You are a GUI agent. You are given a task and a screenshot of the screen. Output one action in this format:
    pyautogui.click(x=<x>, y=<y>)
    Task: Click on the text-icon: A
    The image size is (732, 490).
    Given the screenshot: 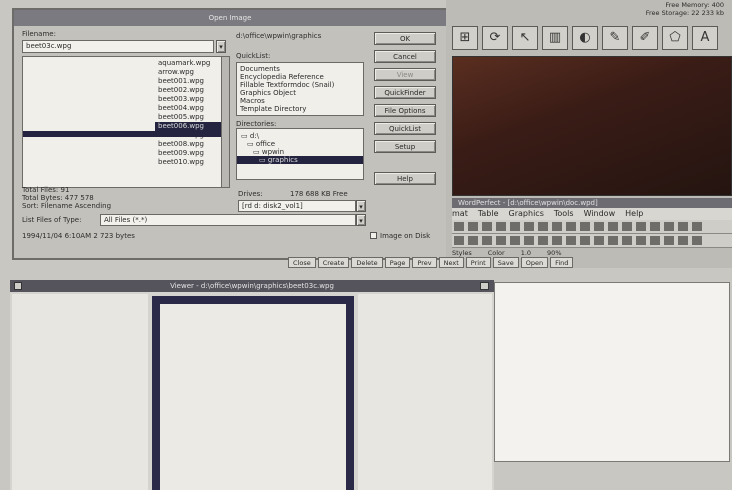 What is the action you would take?
    pyautogui.click(x=705, y=38)
    